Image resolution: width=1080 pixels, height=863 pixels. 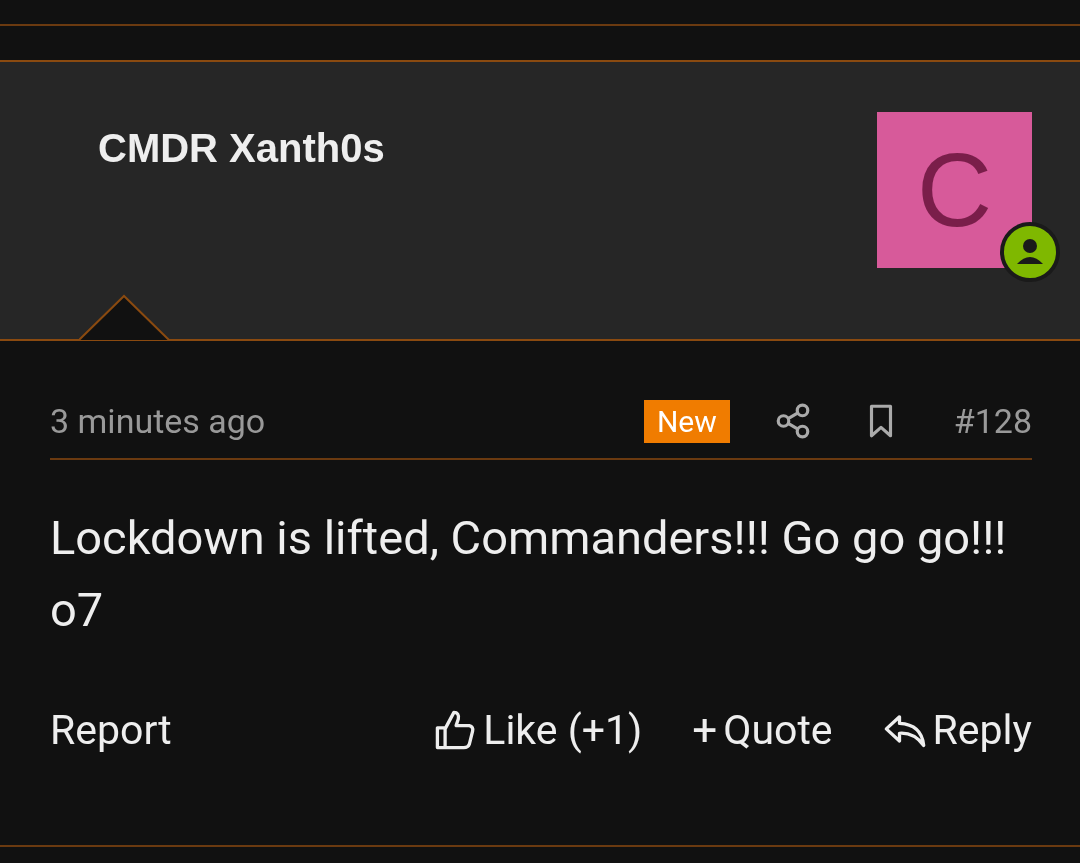 What do you see at coordinates (957, 730) in the screenshot?
I see `reply-button: Reply` at bounding box center [957, 730].